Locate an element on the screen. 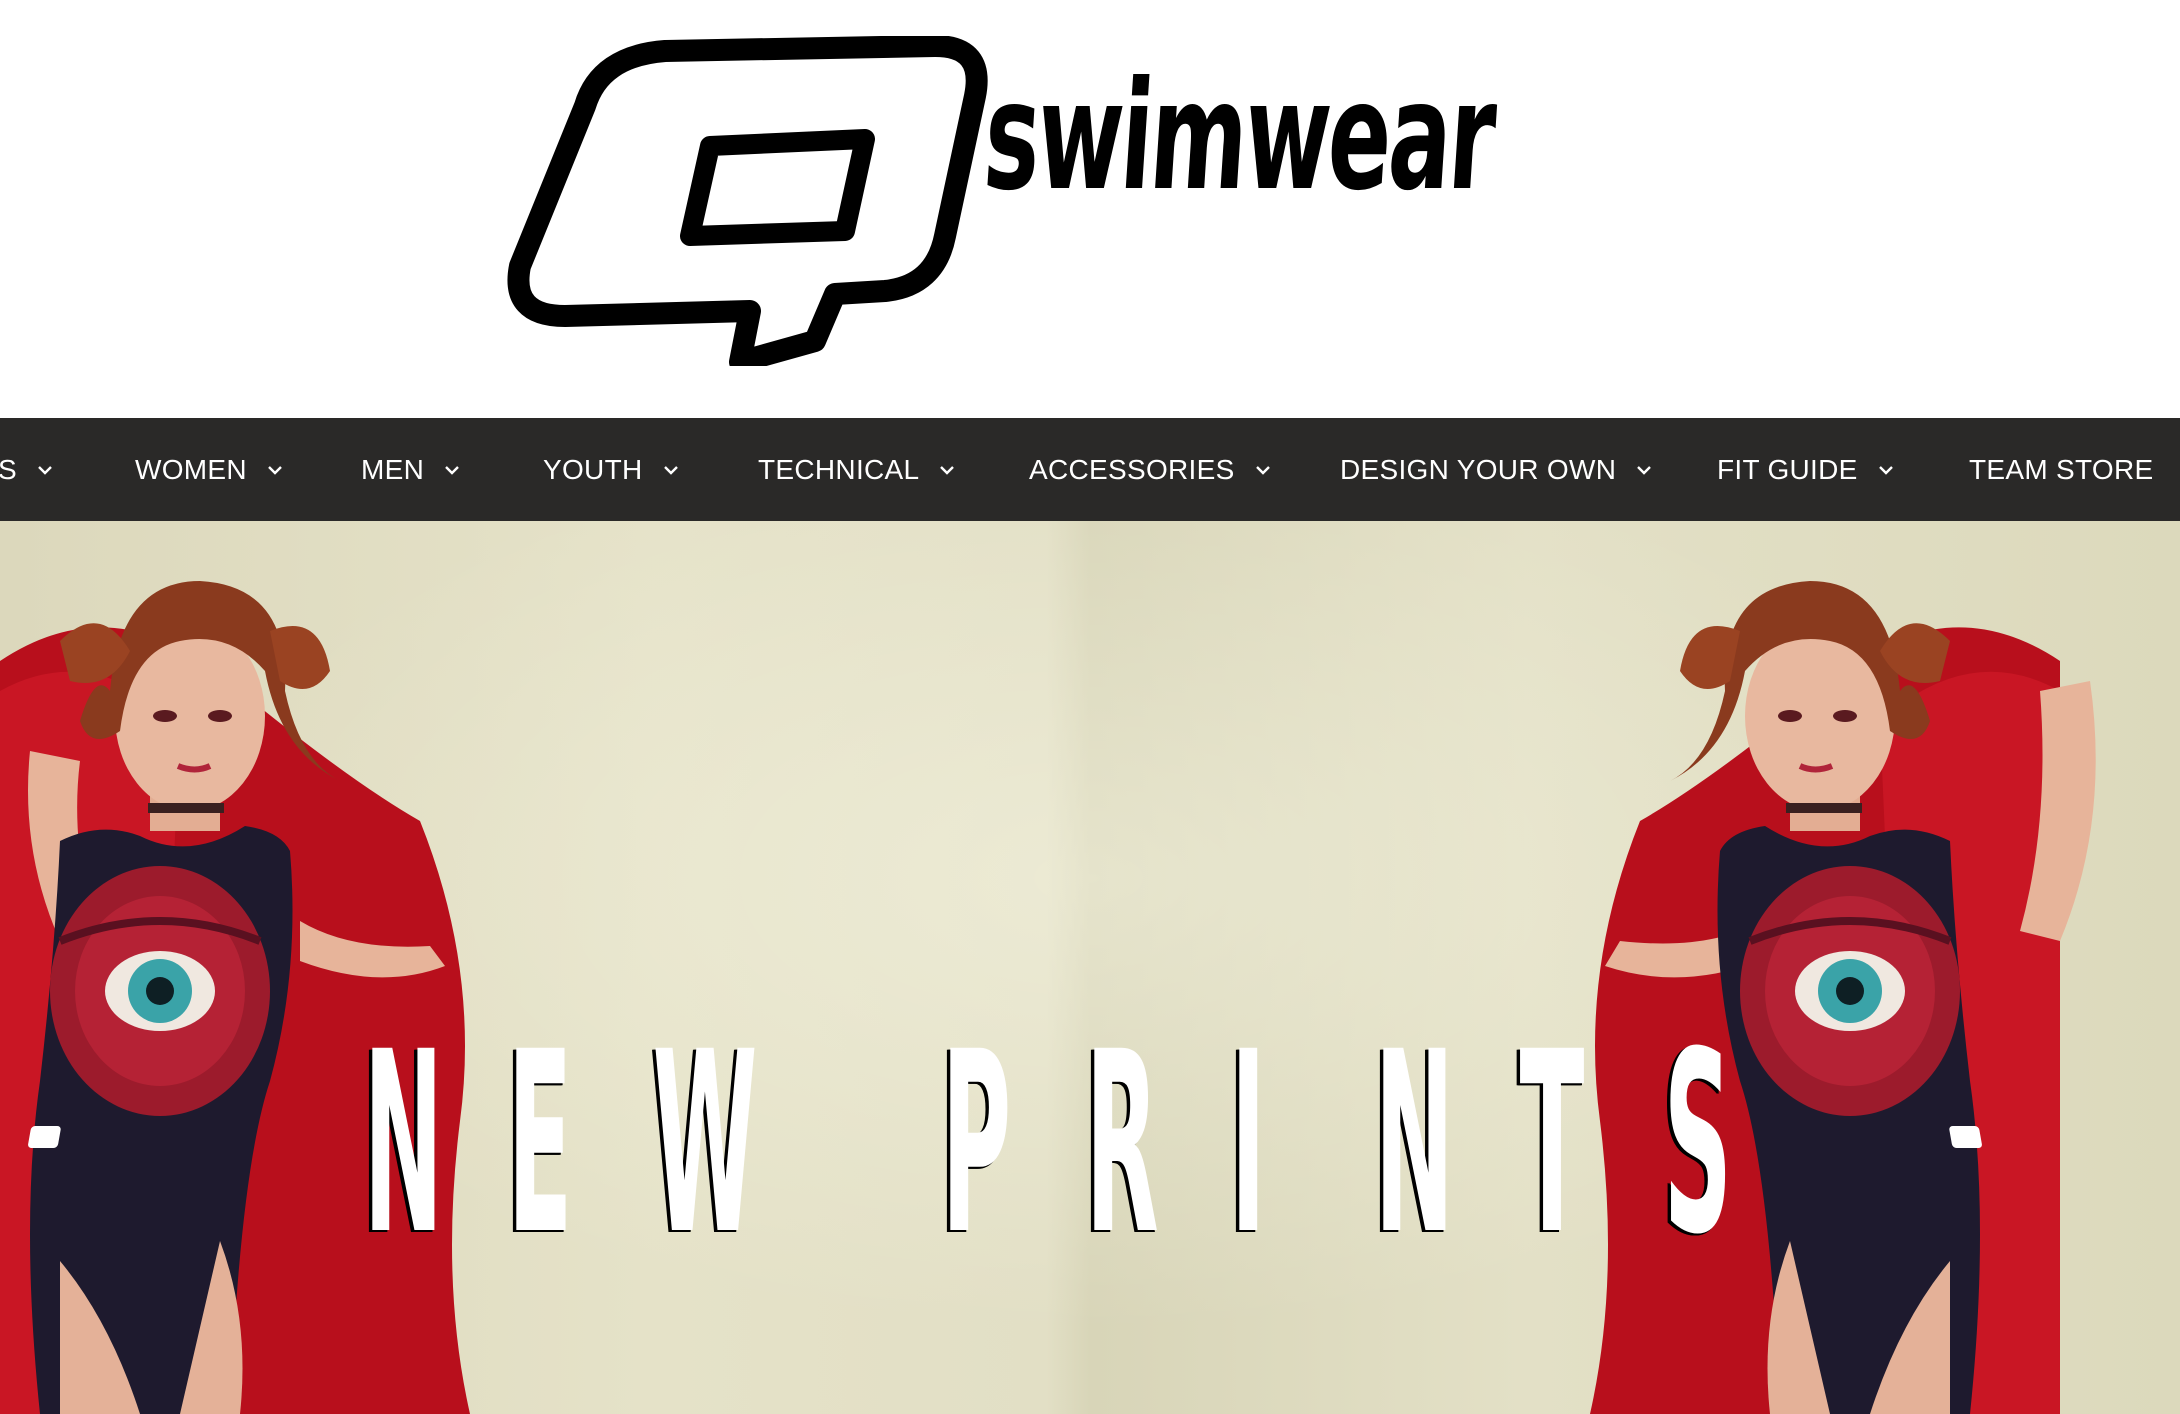 Image resolution: width=2180 pixels, height=1414 pixels. nav-item-design-your-own: DESIGN YOUR OWN is located at coordinates (1497, 469).